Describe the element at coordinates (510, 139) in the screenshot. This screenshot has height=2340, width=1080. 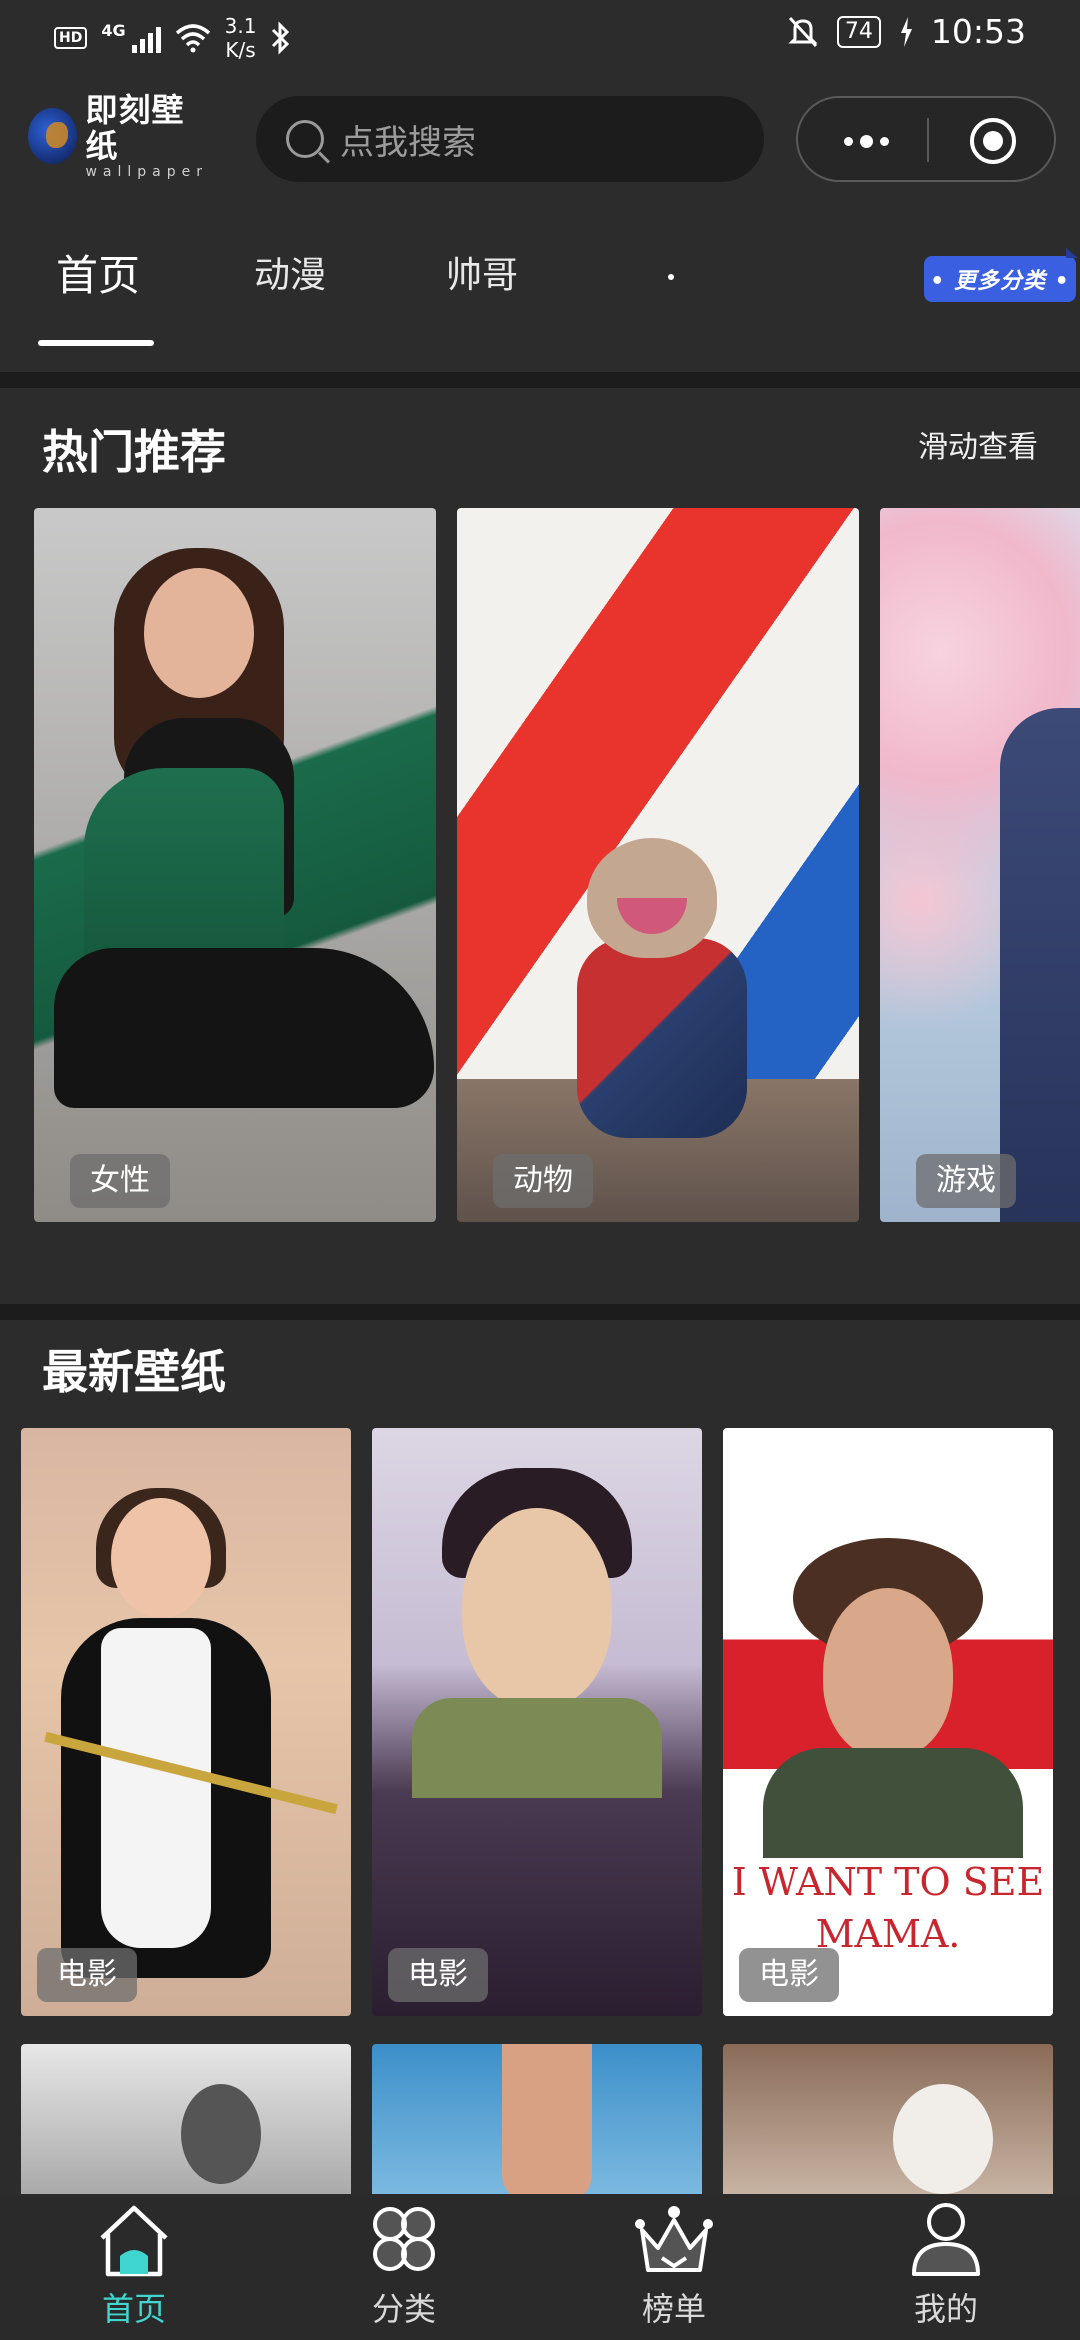
I see `search-input: 点我搜索` at that location.